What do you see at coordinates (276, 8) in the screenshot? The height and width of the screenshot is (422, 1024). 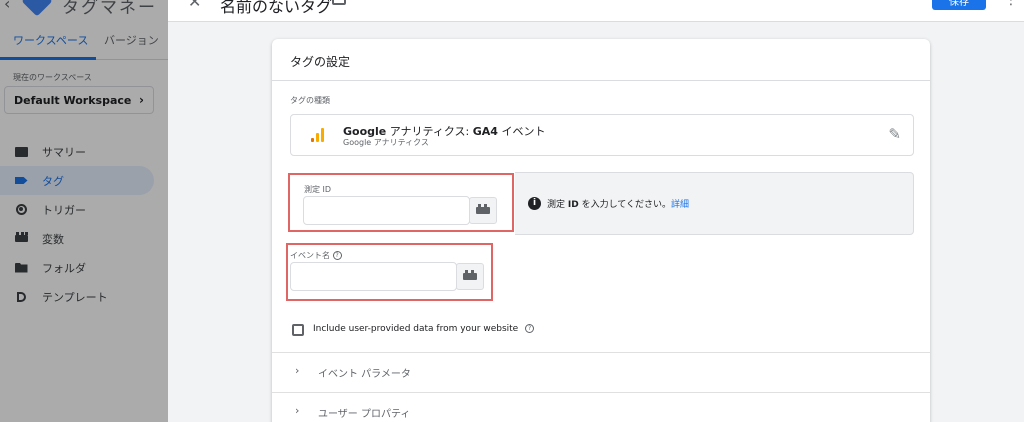 I see `tag-name-title: 名前のないタグ` at bounding box center [276, 8].